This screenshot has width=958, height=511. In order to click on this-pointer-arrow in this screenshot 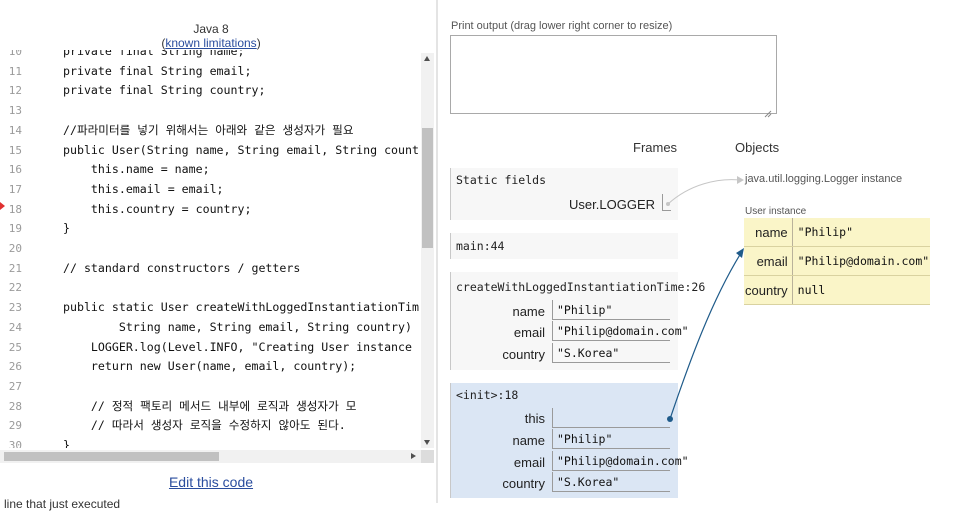, I will do `click(705, 336)`.